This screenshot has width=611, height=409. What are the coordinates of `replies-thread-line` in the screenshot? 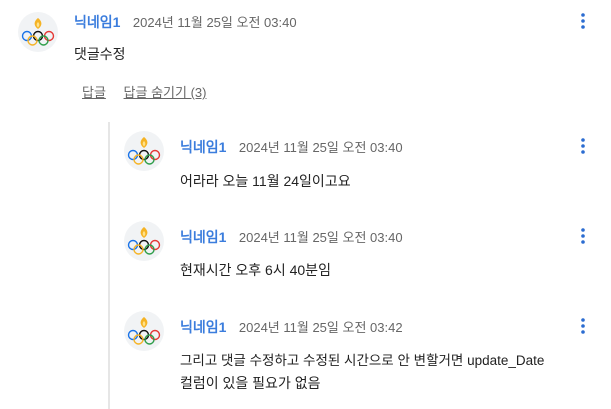 It's located at (109, 265).